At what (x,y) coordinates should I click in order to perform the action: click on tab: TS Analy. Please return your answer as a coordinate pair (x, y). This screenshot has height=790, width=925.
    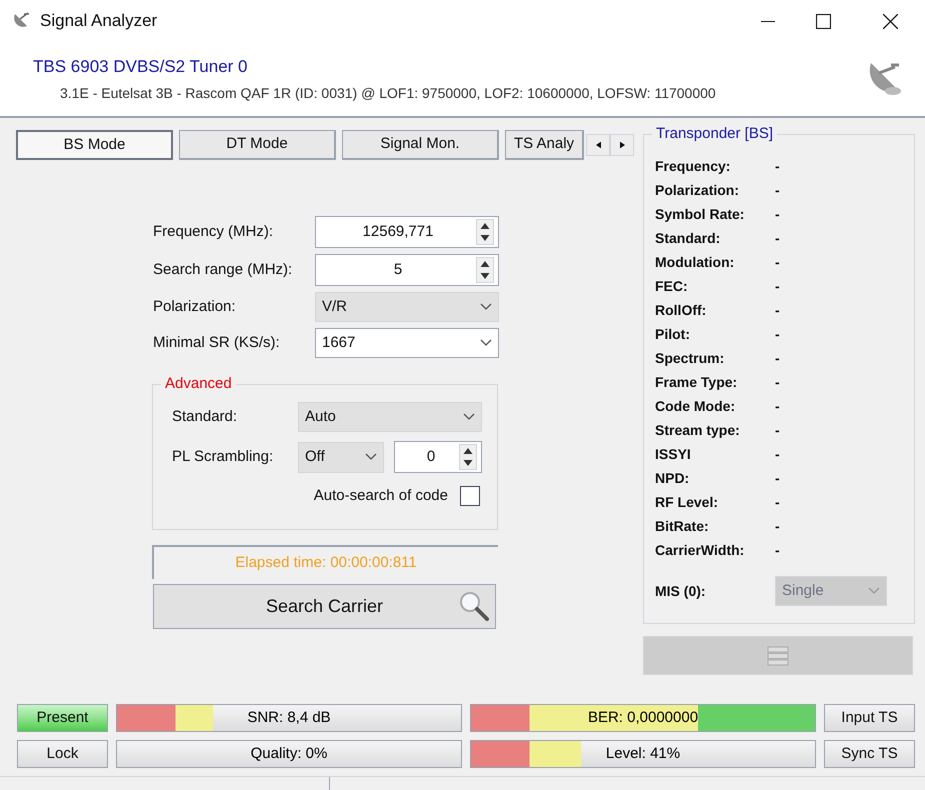
    Looking at the image, I should click on (544, 145).